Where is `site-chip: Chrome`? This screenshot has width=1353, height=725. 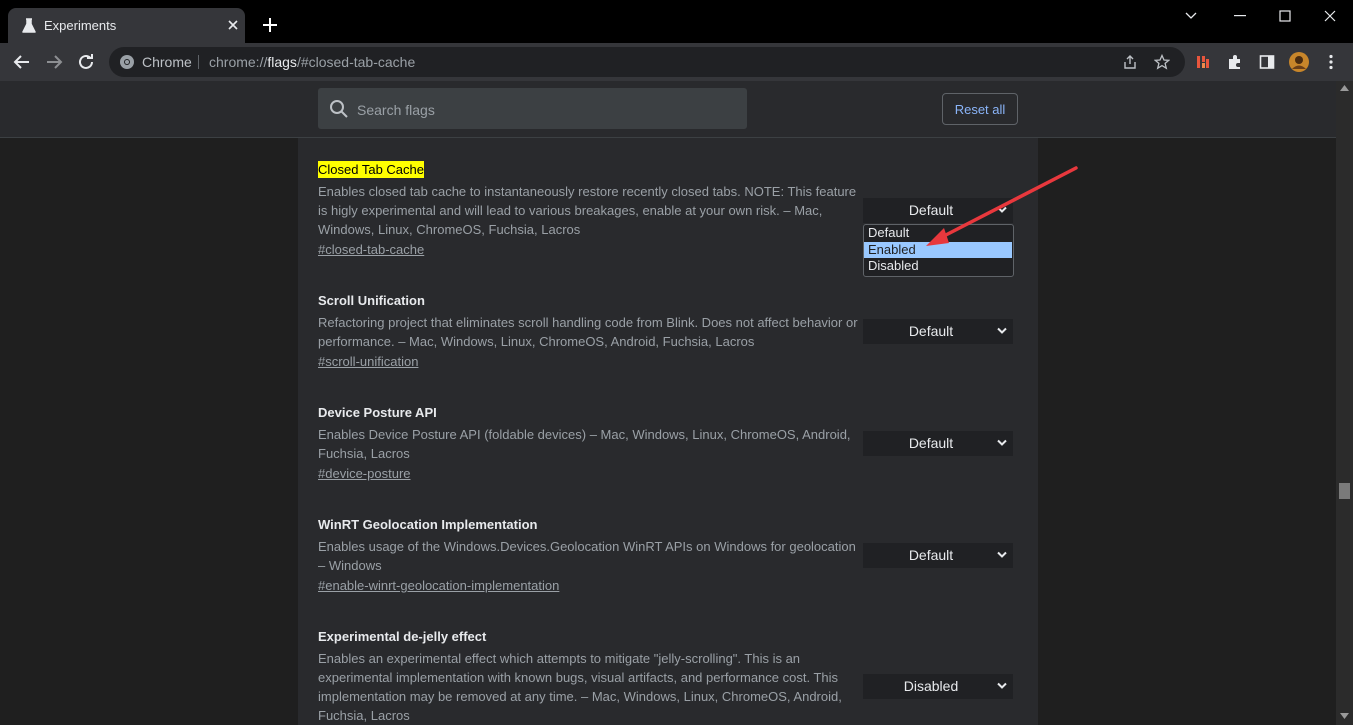 site-chip: Chrome is located at coordinates (167, 62).